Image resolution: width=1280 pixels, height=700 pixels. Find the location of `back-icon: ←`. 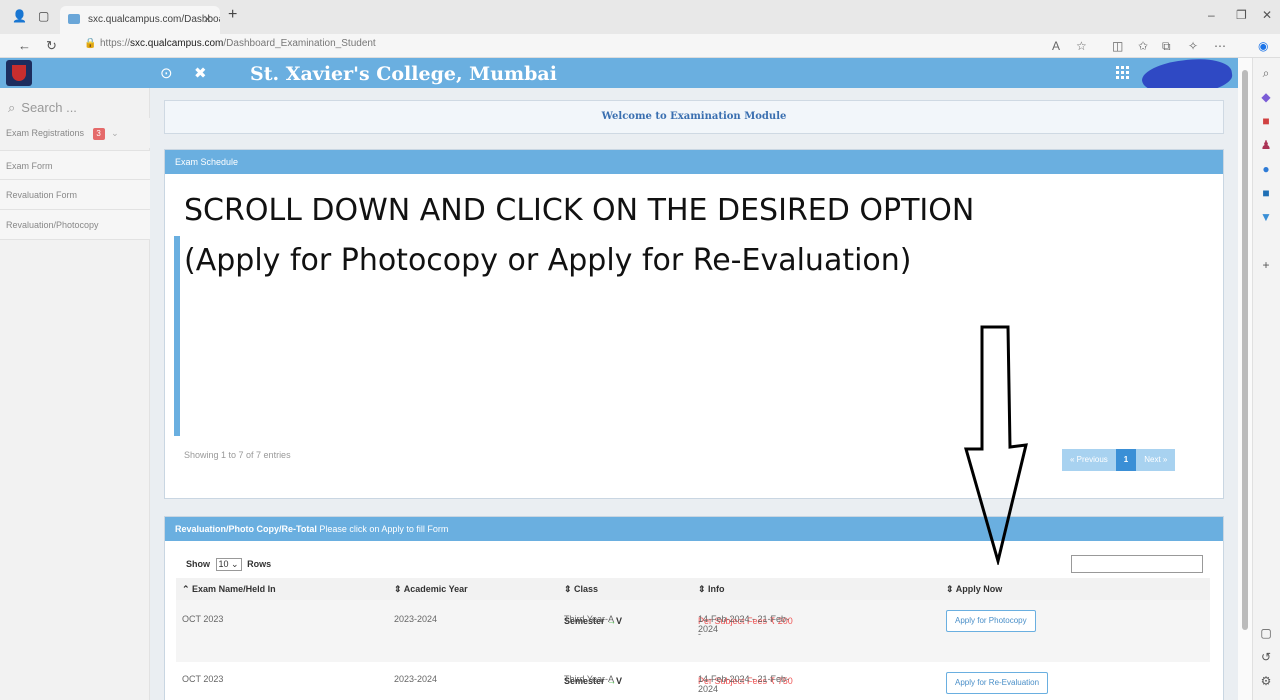

back-icon: ← is located at coordinates (24, 45).